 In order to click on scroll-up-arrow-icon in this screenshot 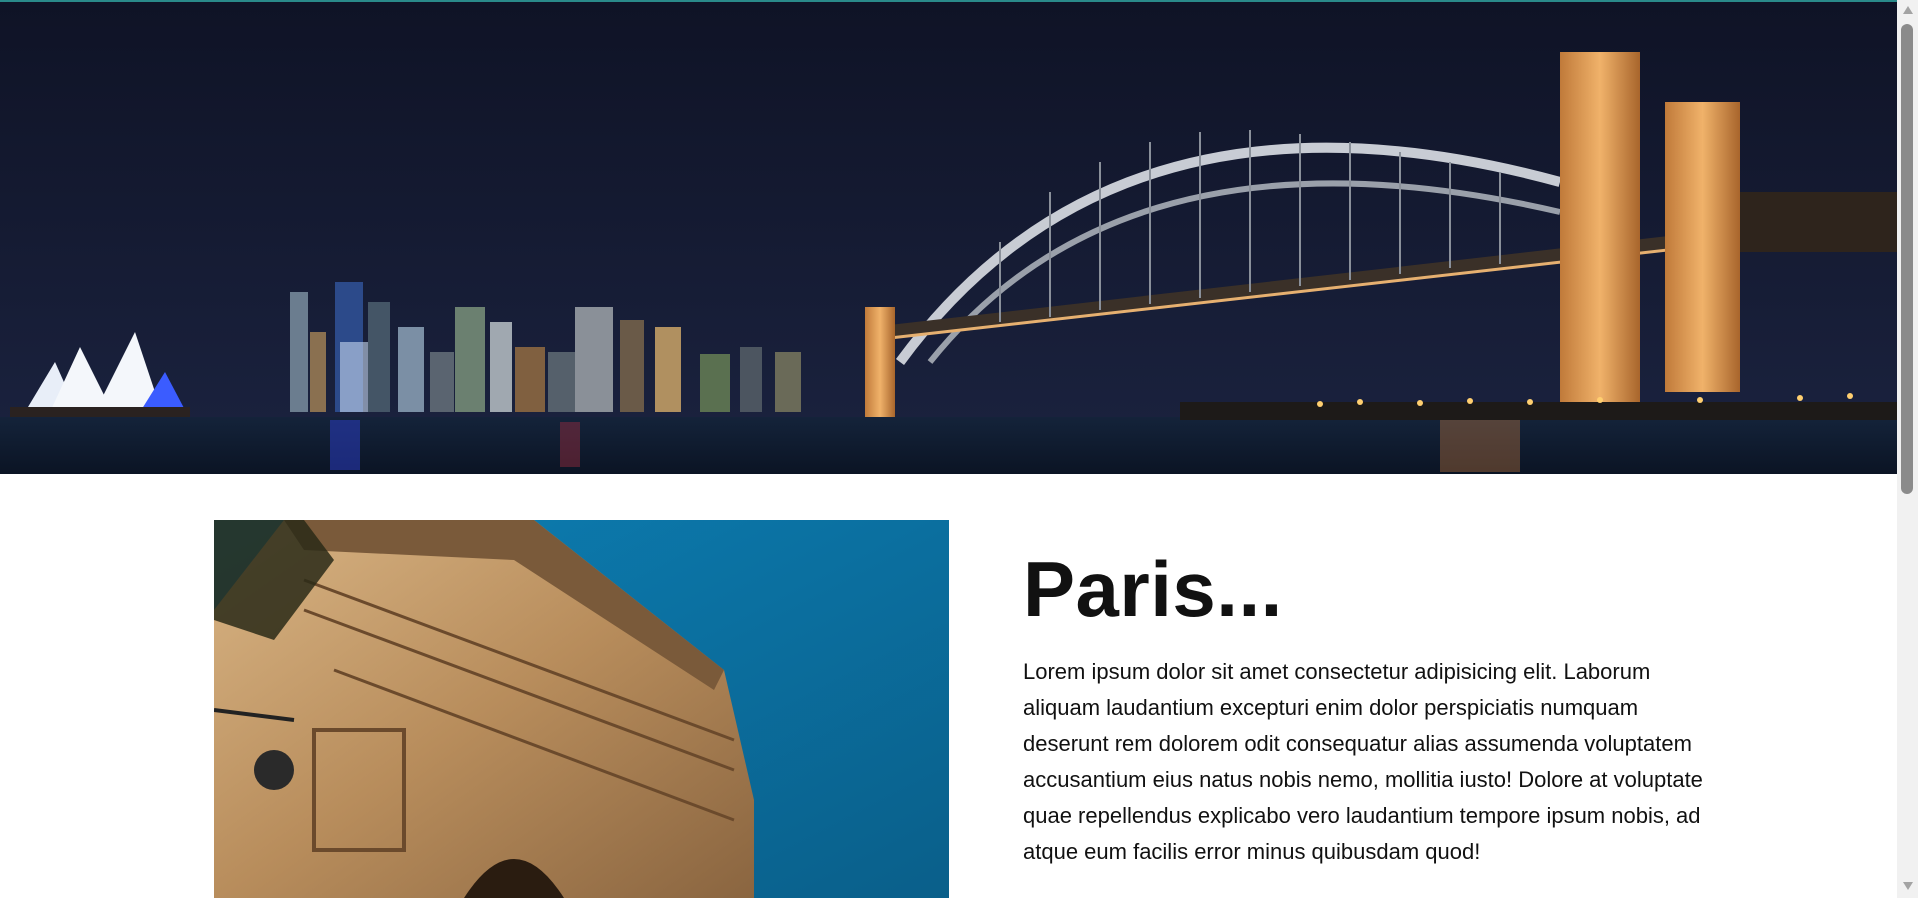, I will do `click(1908, 10)`.